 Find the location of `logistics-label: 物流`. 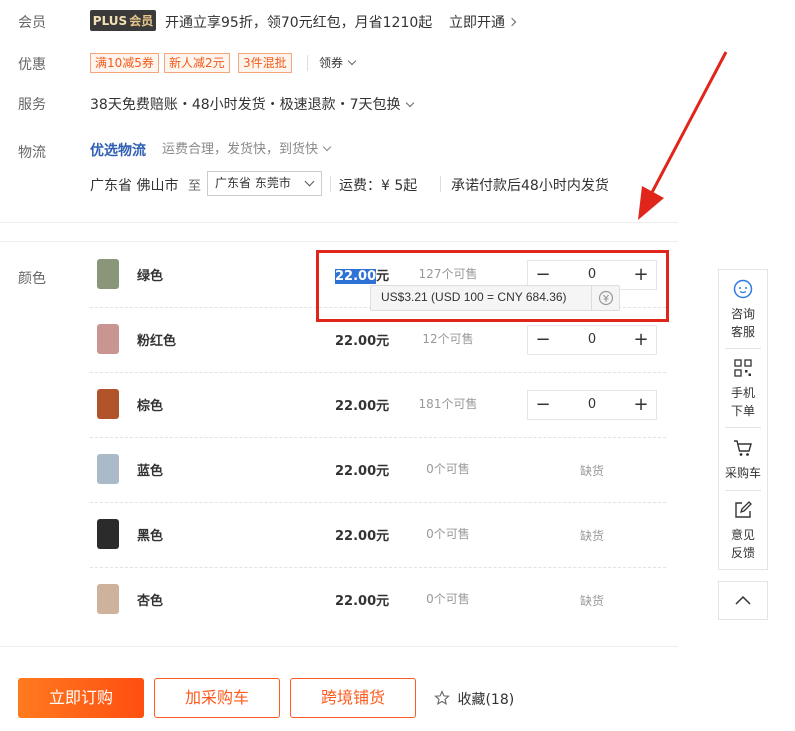

logistics-label: 物流 is located at coordinates (32, 153).